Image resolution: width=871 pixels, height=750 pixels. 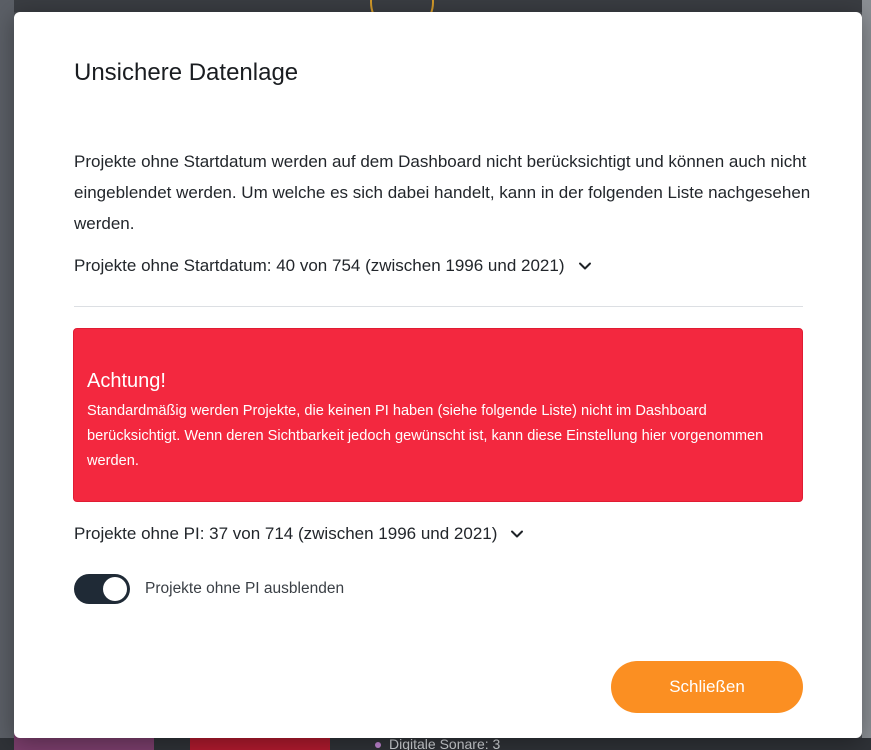 What do you see at coordinates (445, 743) in the screenshot?
I see `background-label: Digitale Sonare: 3` at bounding box center [445, 743].